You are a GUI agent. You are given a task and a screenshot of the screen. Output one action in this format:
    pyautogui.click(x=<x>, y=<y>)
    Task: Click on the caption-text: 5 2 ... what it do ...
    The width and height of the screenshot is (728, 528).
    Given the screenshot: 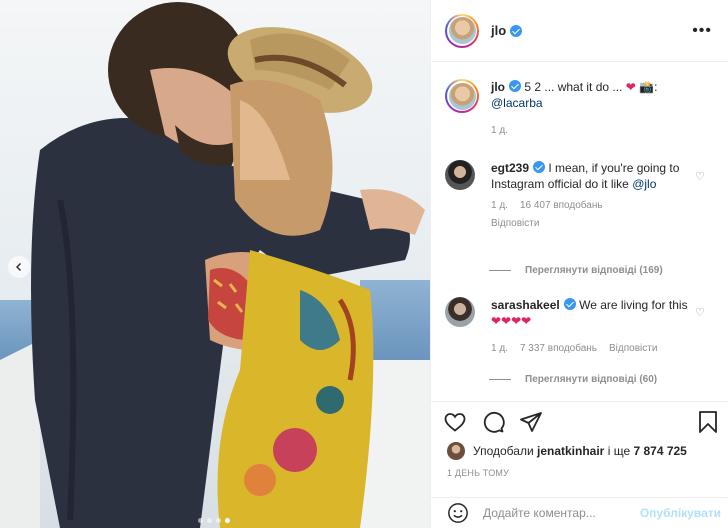 What is the action you would take?
    pyautogui.click(x=573, y=87)
    